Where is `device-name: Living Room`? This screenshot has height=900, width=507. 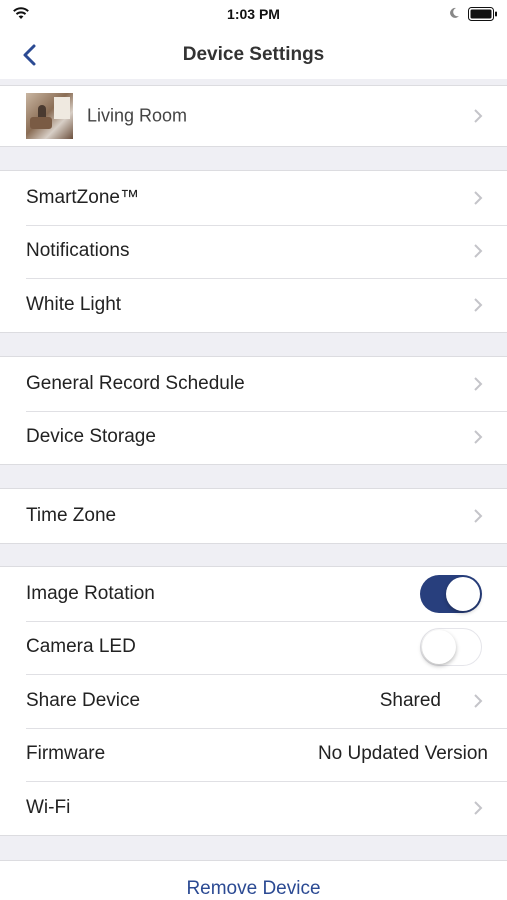 device-name: Living Room is located at coordinates (137, 115).